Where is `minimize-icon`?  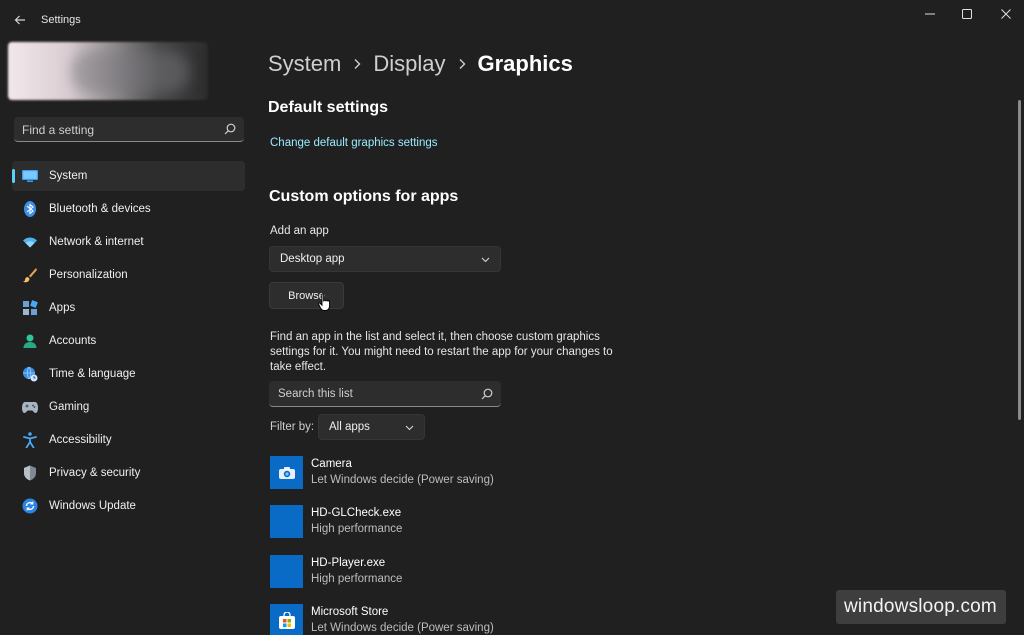
minimize-icon is located at coordinates (930, 14).